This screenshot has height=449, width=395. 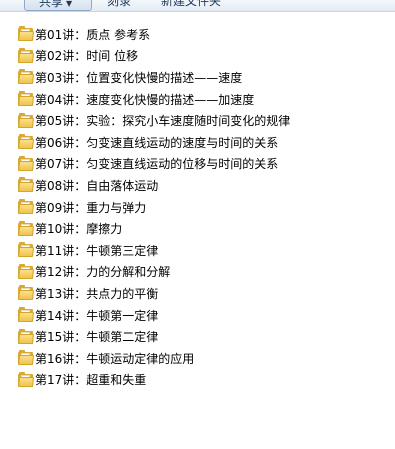 What do you see at coordinates (93, 34) in the screenshot?
I see `folder-label: 第01讲：质点 参考系` at bounding box center [93, 34].